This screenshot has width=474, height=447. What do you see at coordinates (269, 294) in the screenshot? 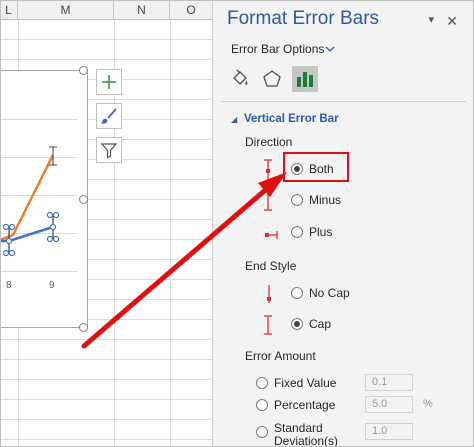
I see `no-cap-icon` at bounding box center [269, 294].